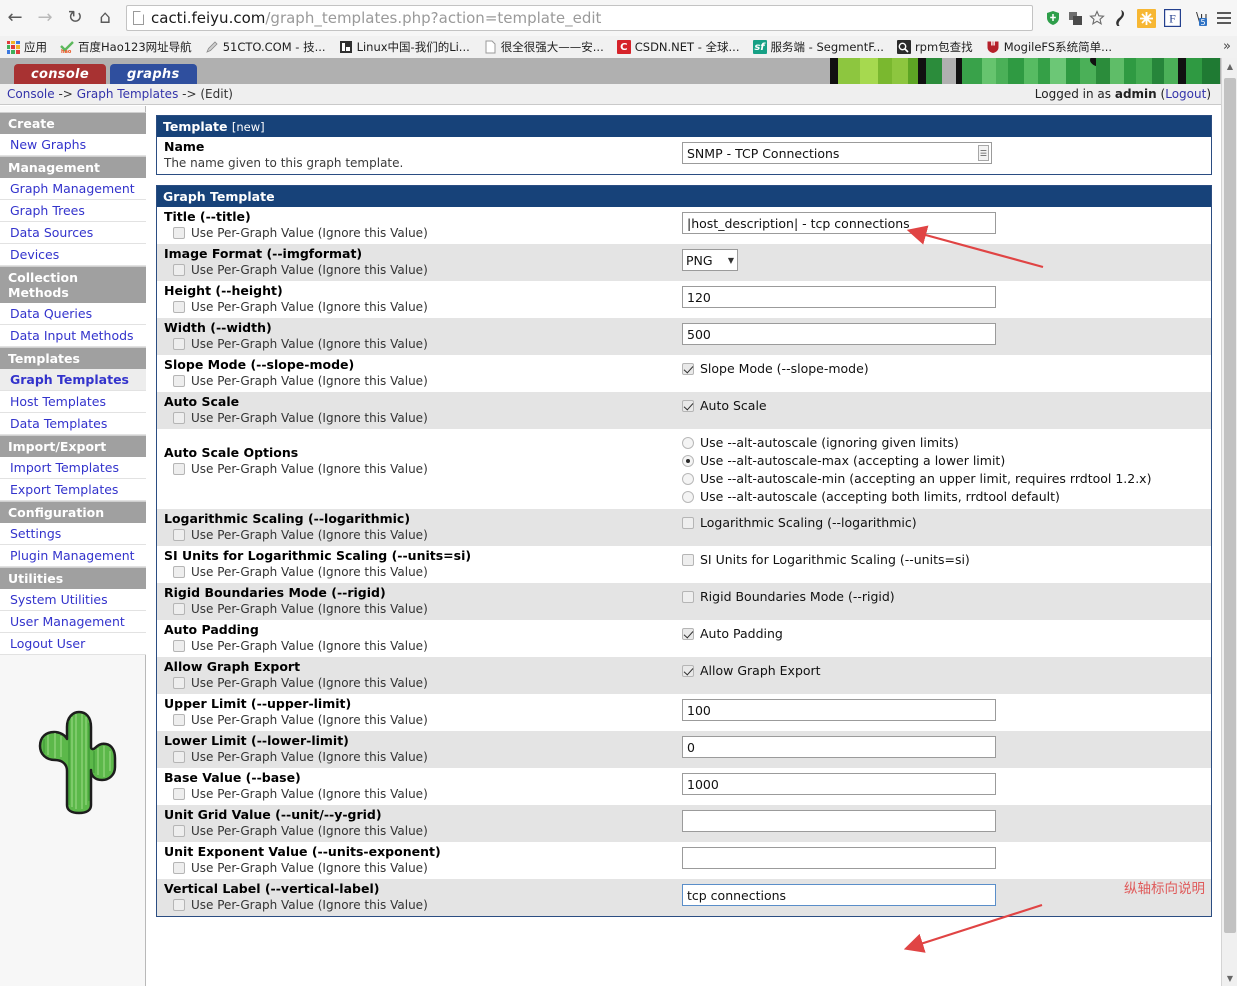  Describe the element at coordinates (73, 490) in the screenshot. I see `sidebar-item-export-templates: Export Templates` at that location.